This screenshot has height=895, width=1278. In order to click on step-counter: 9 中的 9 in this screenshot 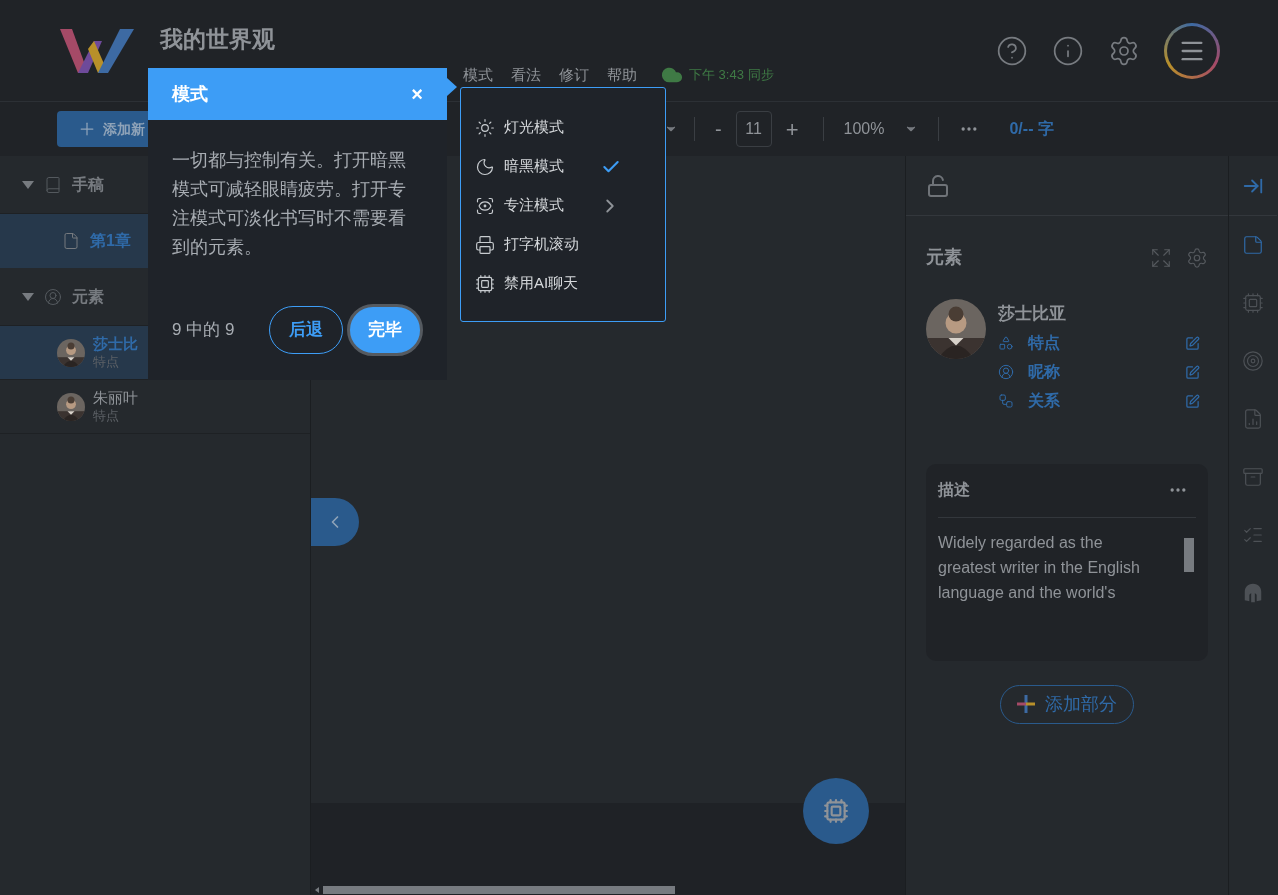, I will do `click(203, 330)`.